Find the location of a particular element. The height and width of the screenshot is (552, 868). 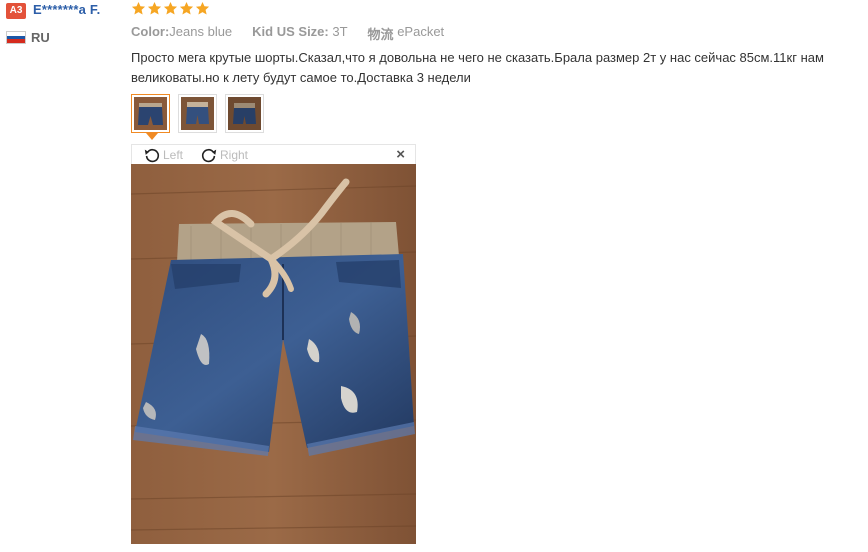

rotate-right-icon is located at coordinates (209, 155).